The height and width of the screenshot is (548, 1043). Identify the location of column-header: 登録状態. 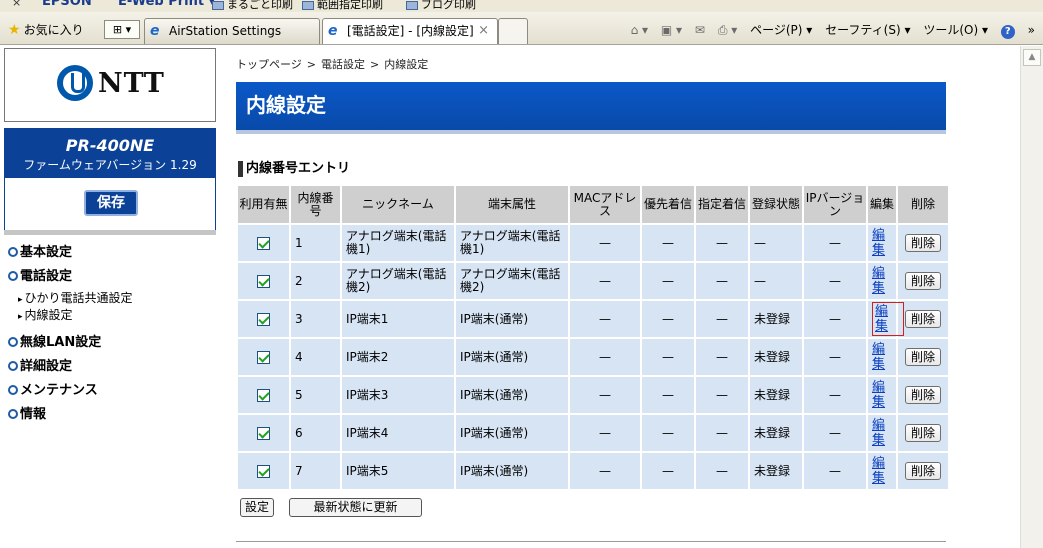
(776, 204).